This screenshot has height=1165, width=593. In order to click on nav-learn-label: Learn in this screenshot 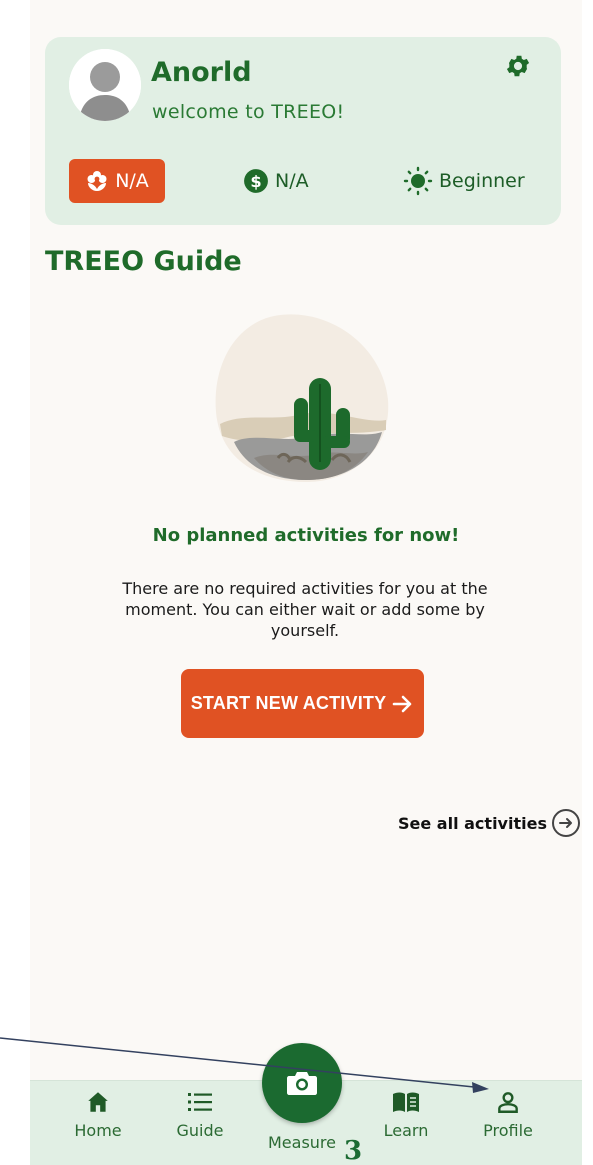, I will do `click(406, 1130)`.